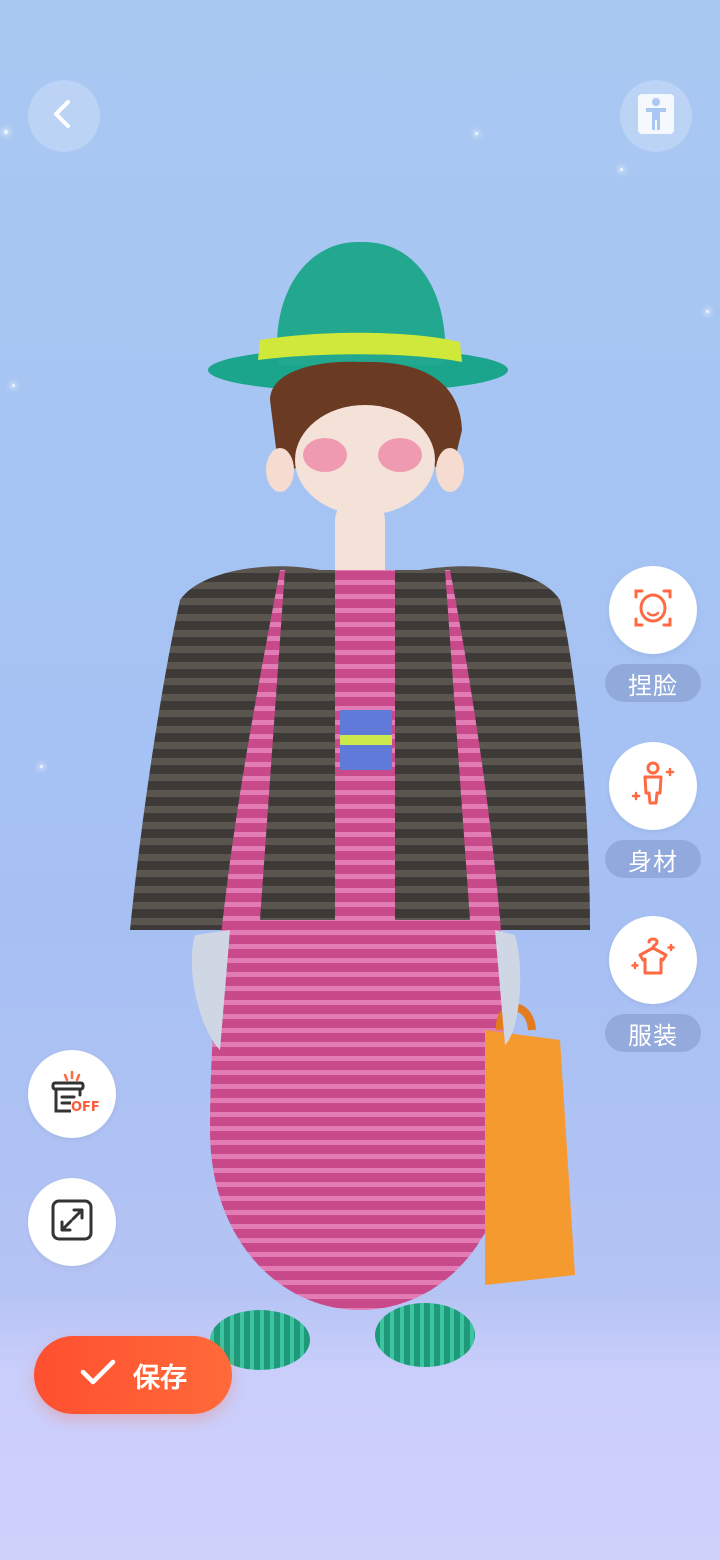 The height and width of the screenshot is (1560, 720). I want to click on side-item-clothes: 服装, so click(653, 984).